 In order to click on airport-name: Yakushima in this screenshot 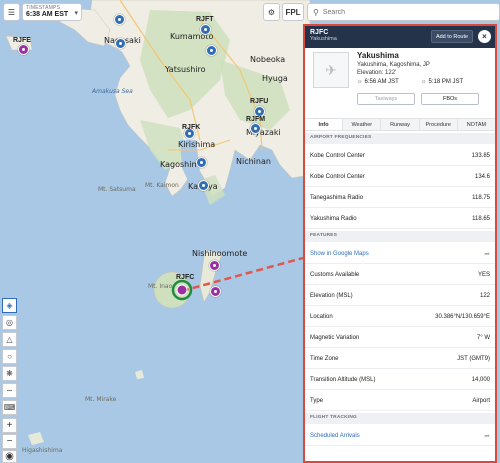, I will do `click(378, 55)`.